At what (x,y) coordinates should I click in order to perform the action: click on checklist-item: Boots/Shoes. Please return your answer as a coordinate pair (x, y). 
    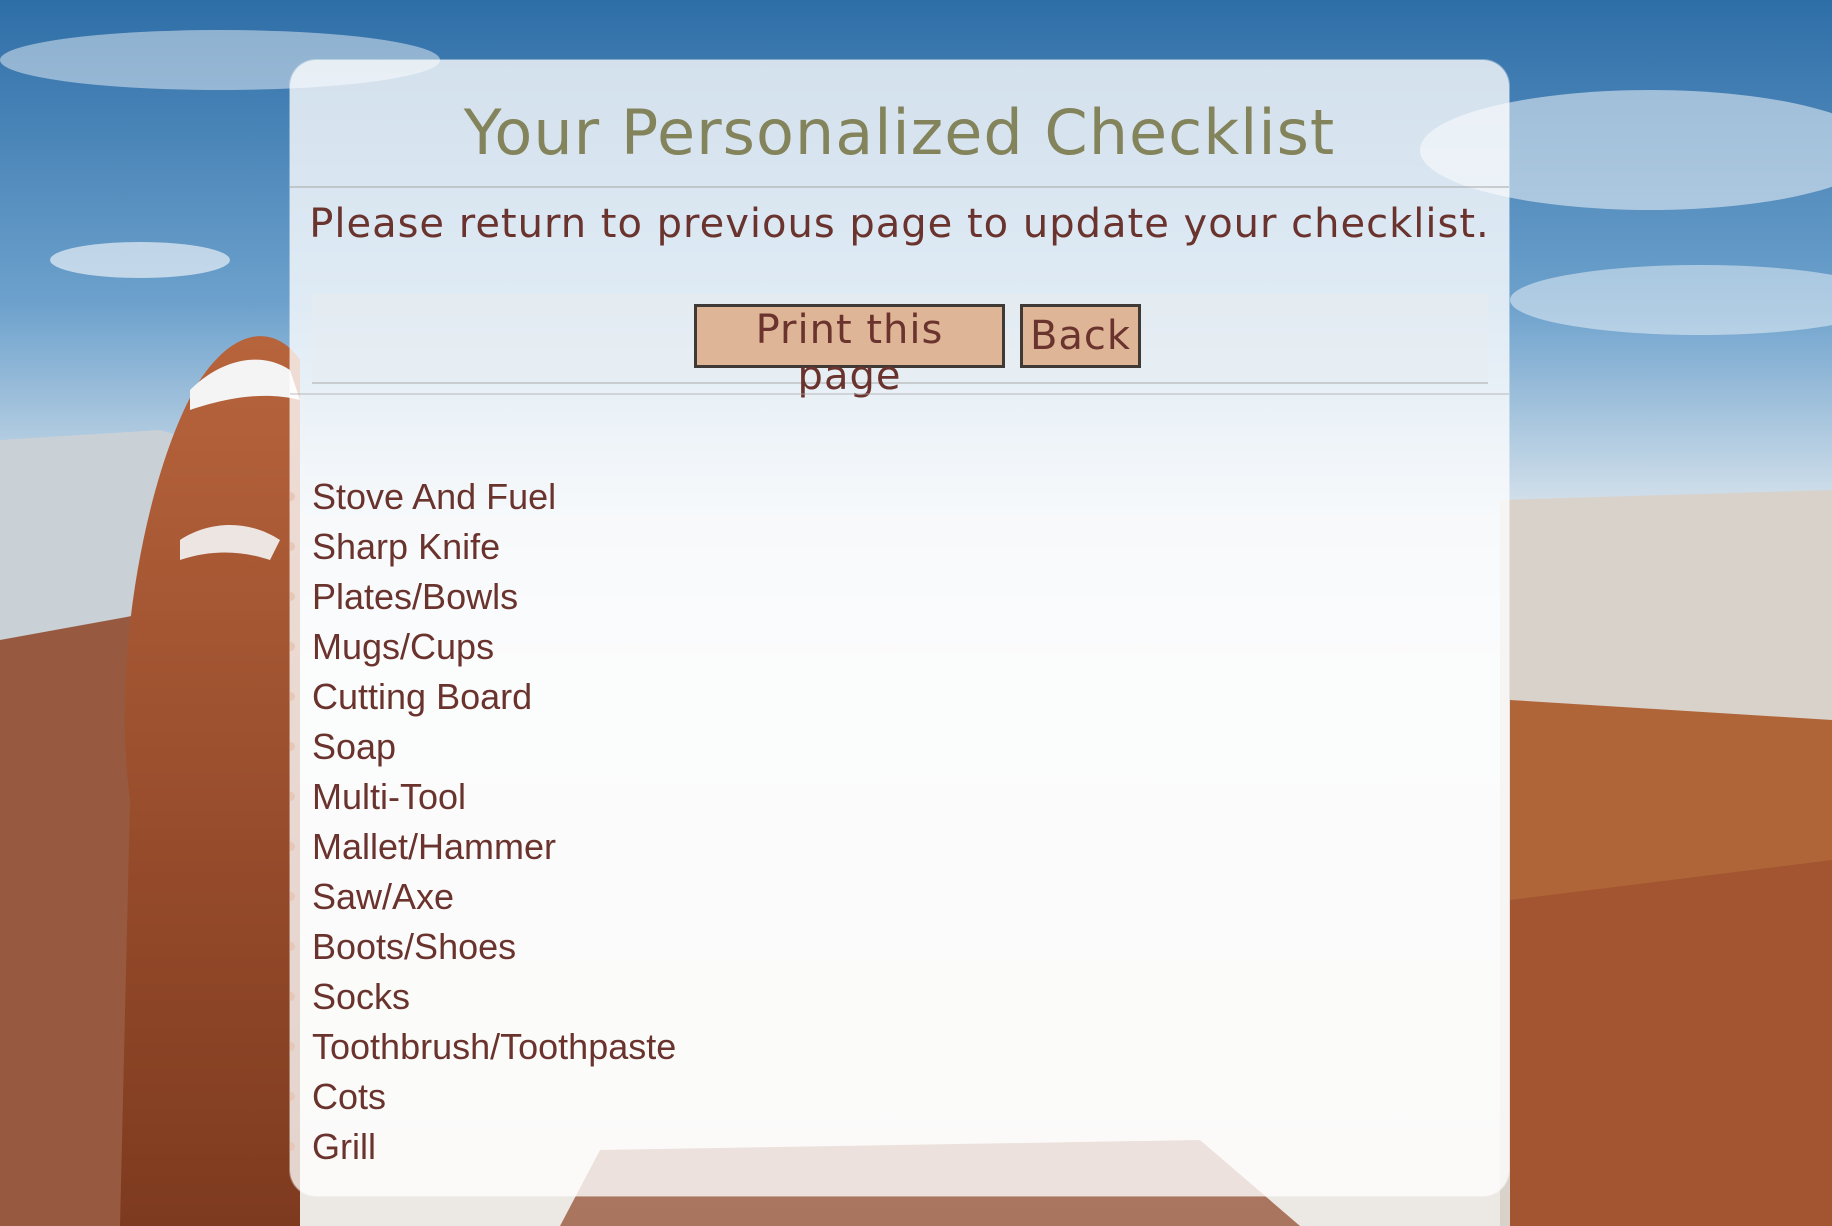
    Looking at the image, I should click on (483, 947).